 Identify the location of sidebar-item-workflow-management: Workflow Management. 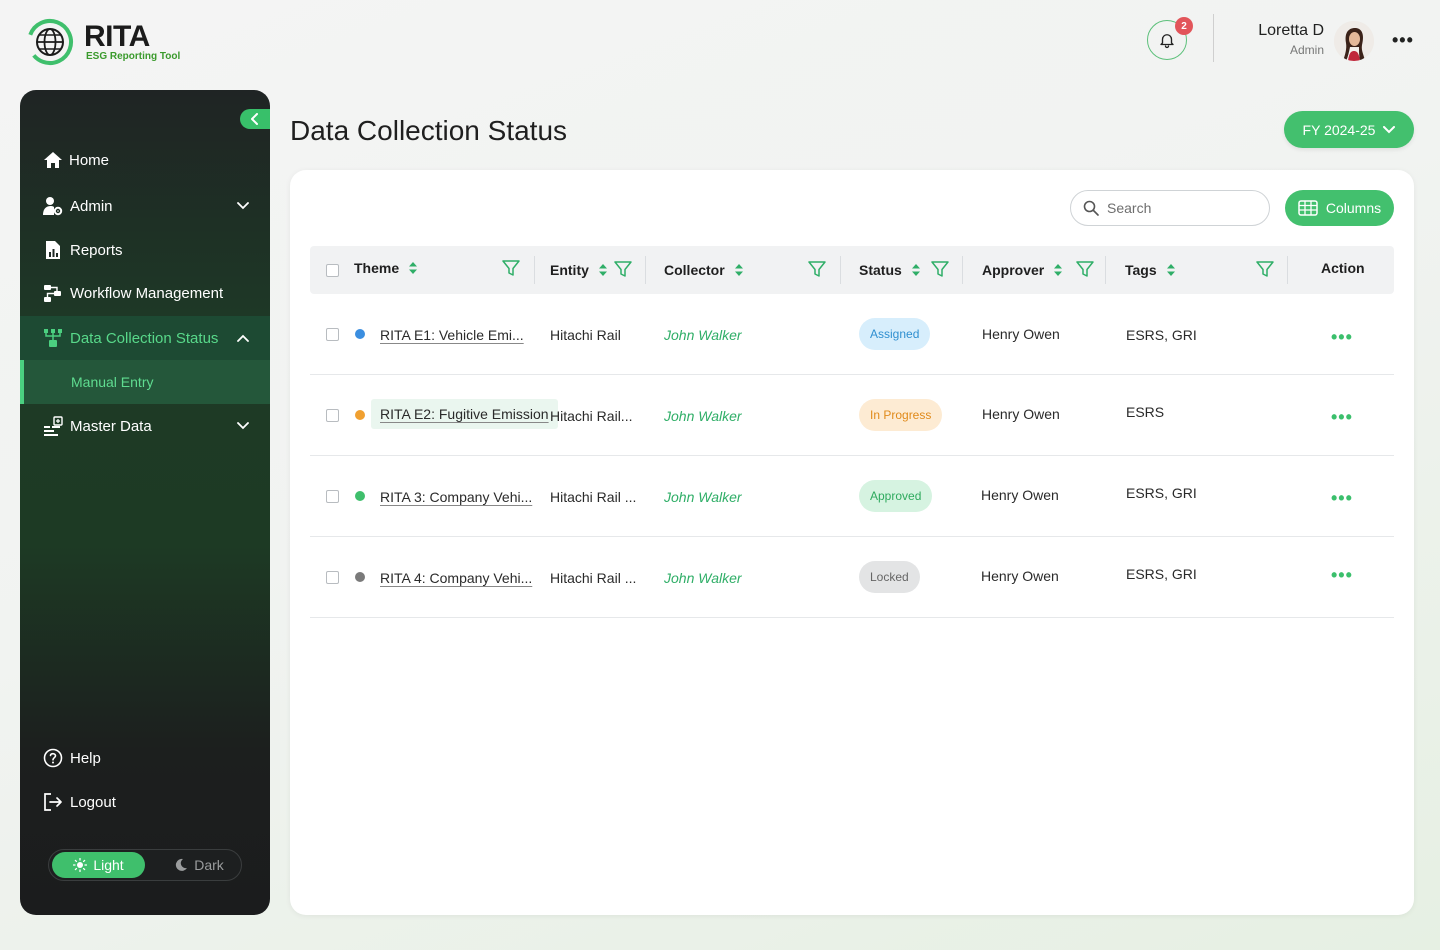
(145, 293).